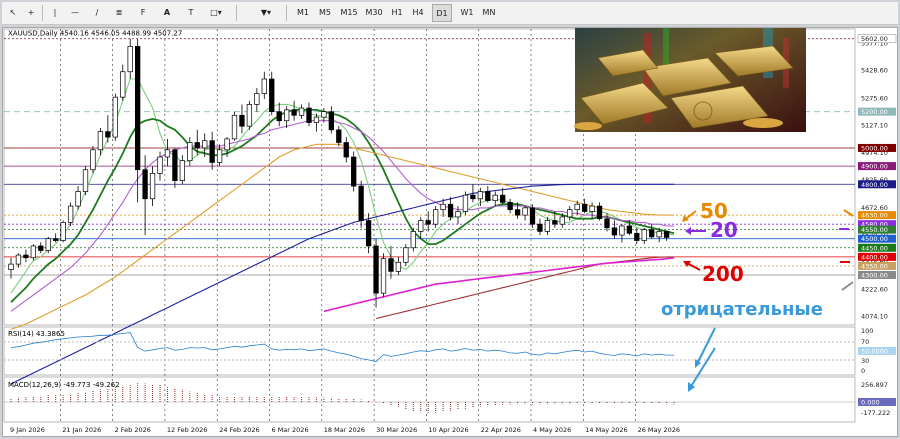 This screenshot has height=439, width=900. I want to click on crosshair-icon: +, so click(31, 13).